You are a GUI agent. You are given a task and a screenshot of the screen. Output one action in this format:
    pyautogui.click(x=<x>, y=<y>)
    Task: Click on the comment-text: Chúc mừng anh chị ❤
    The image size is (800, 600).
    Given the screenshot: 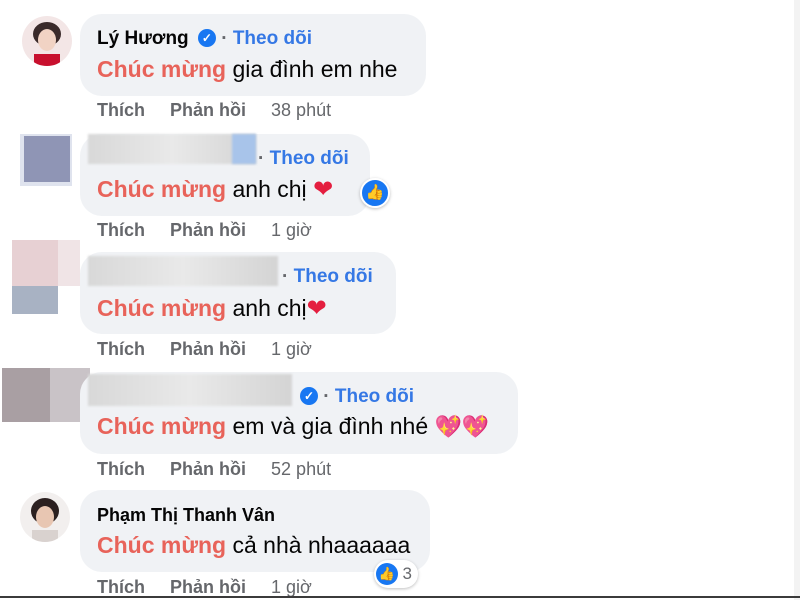 What is the action you would take?
    pyautogui.click(x=215, y=189)
    